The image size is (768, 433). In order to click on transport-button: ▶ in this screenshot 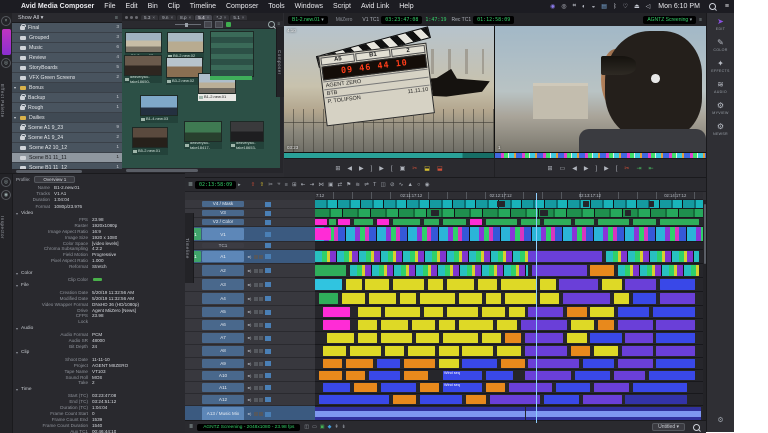, I will do `click(381, 168)`.